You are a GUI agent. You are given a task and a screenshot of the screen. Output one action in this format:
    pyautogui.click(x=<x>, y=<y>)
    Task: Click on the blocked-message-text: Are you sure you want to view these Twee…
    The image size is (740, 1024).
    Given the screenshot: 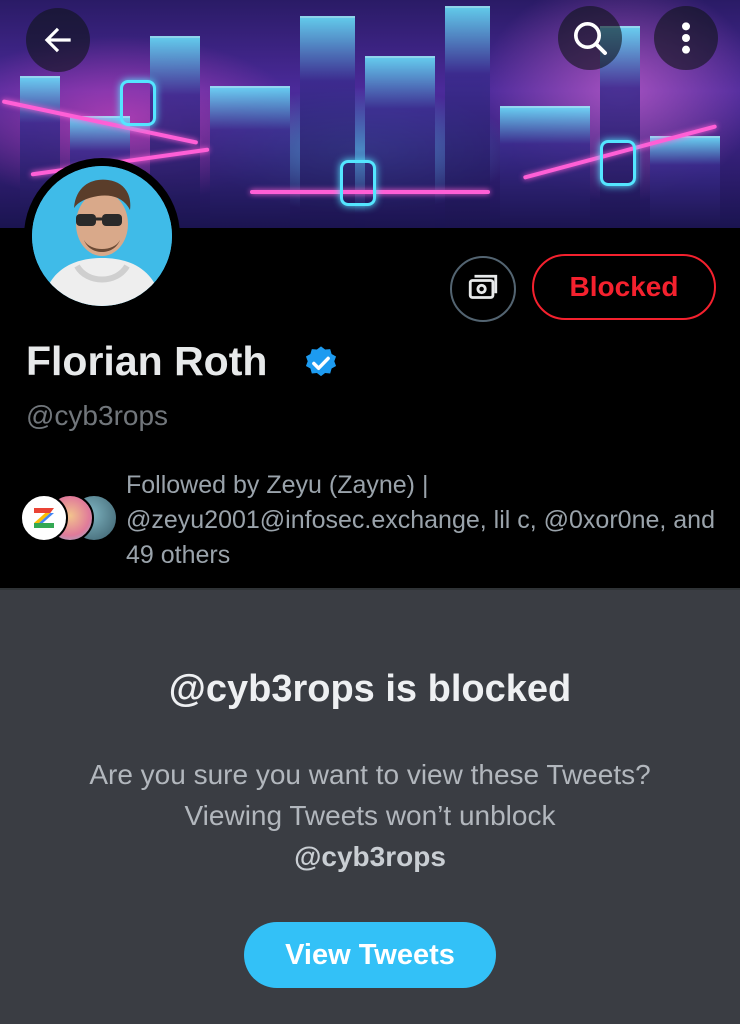 What is the action you would take?
    pyautogui.click(x=370, y=795)
    